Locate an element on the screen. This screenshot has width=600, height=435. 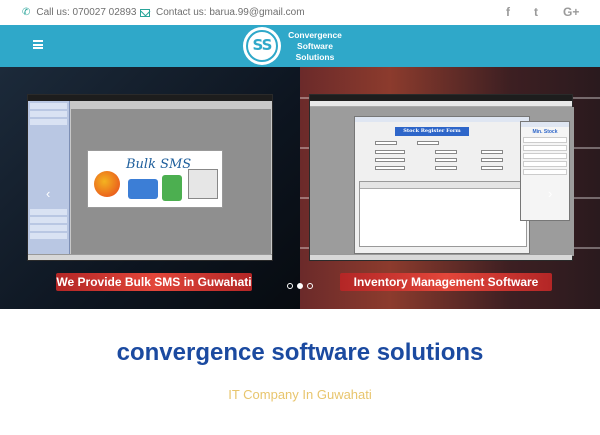
email-label: Contact us: barua.99@gmail.com is located at coordinates (230, 12).